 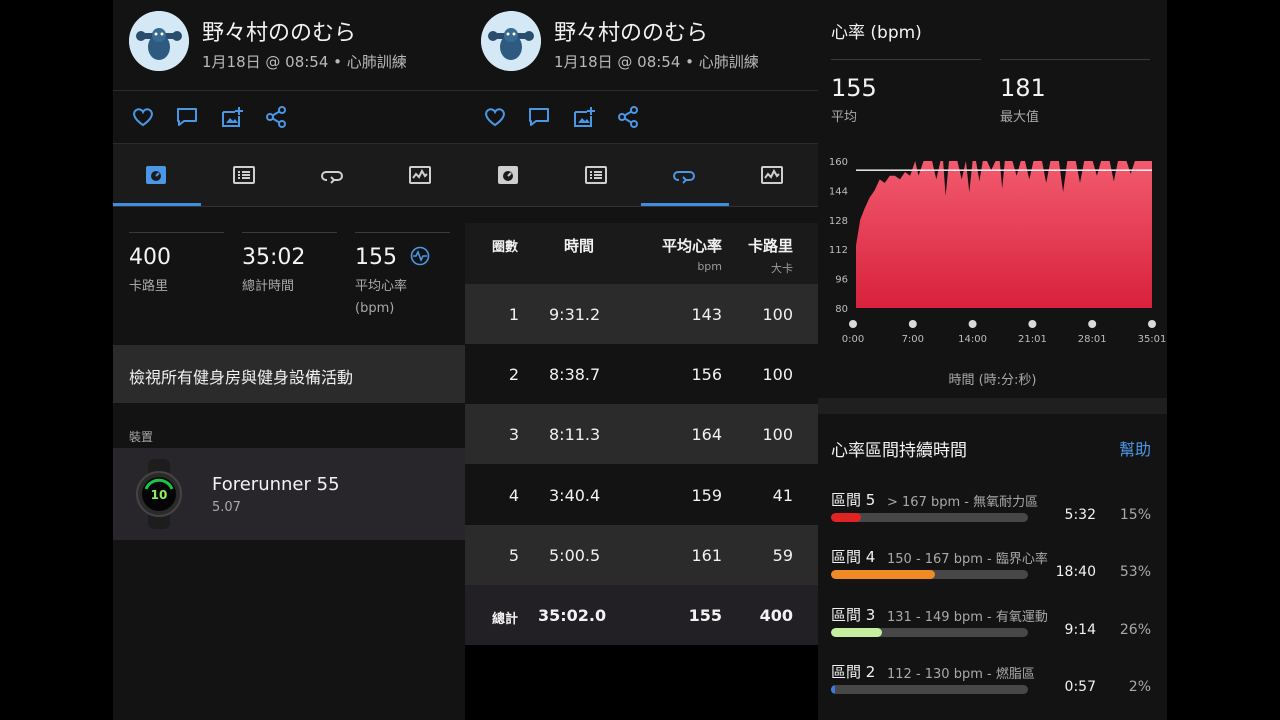 I want to click on total-calories: 400, so click(x=776, y=615).